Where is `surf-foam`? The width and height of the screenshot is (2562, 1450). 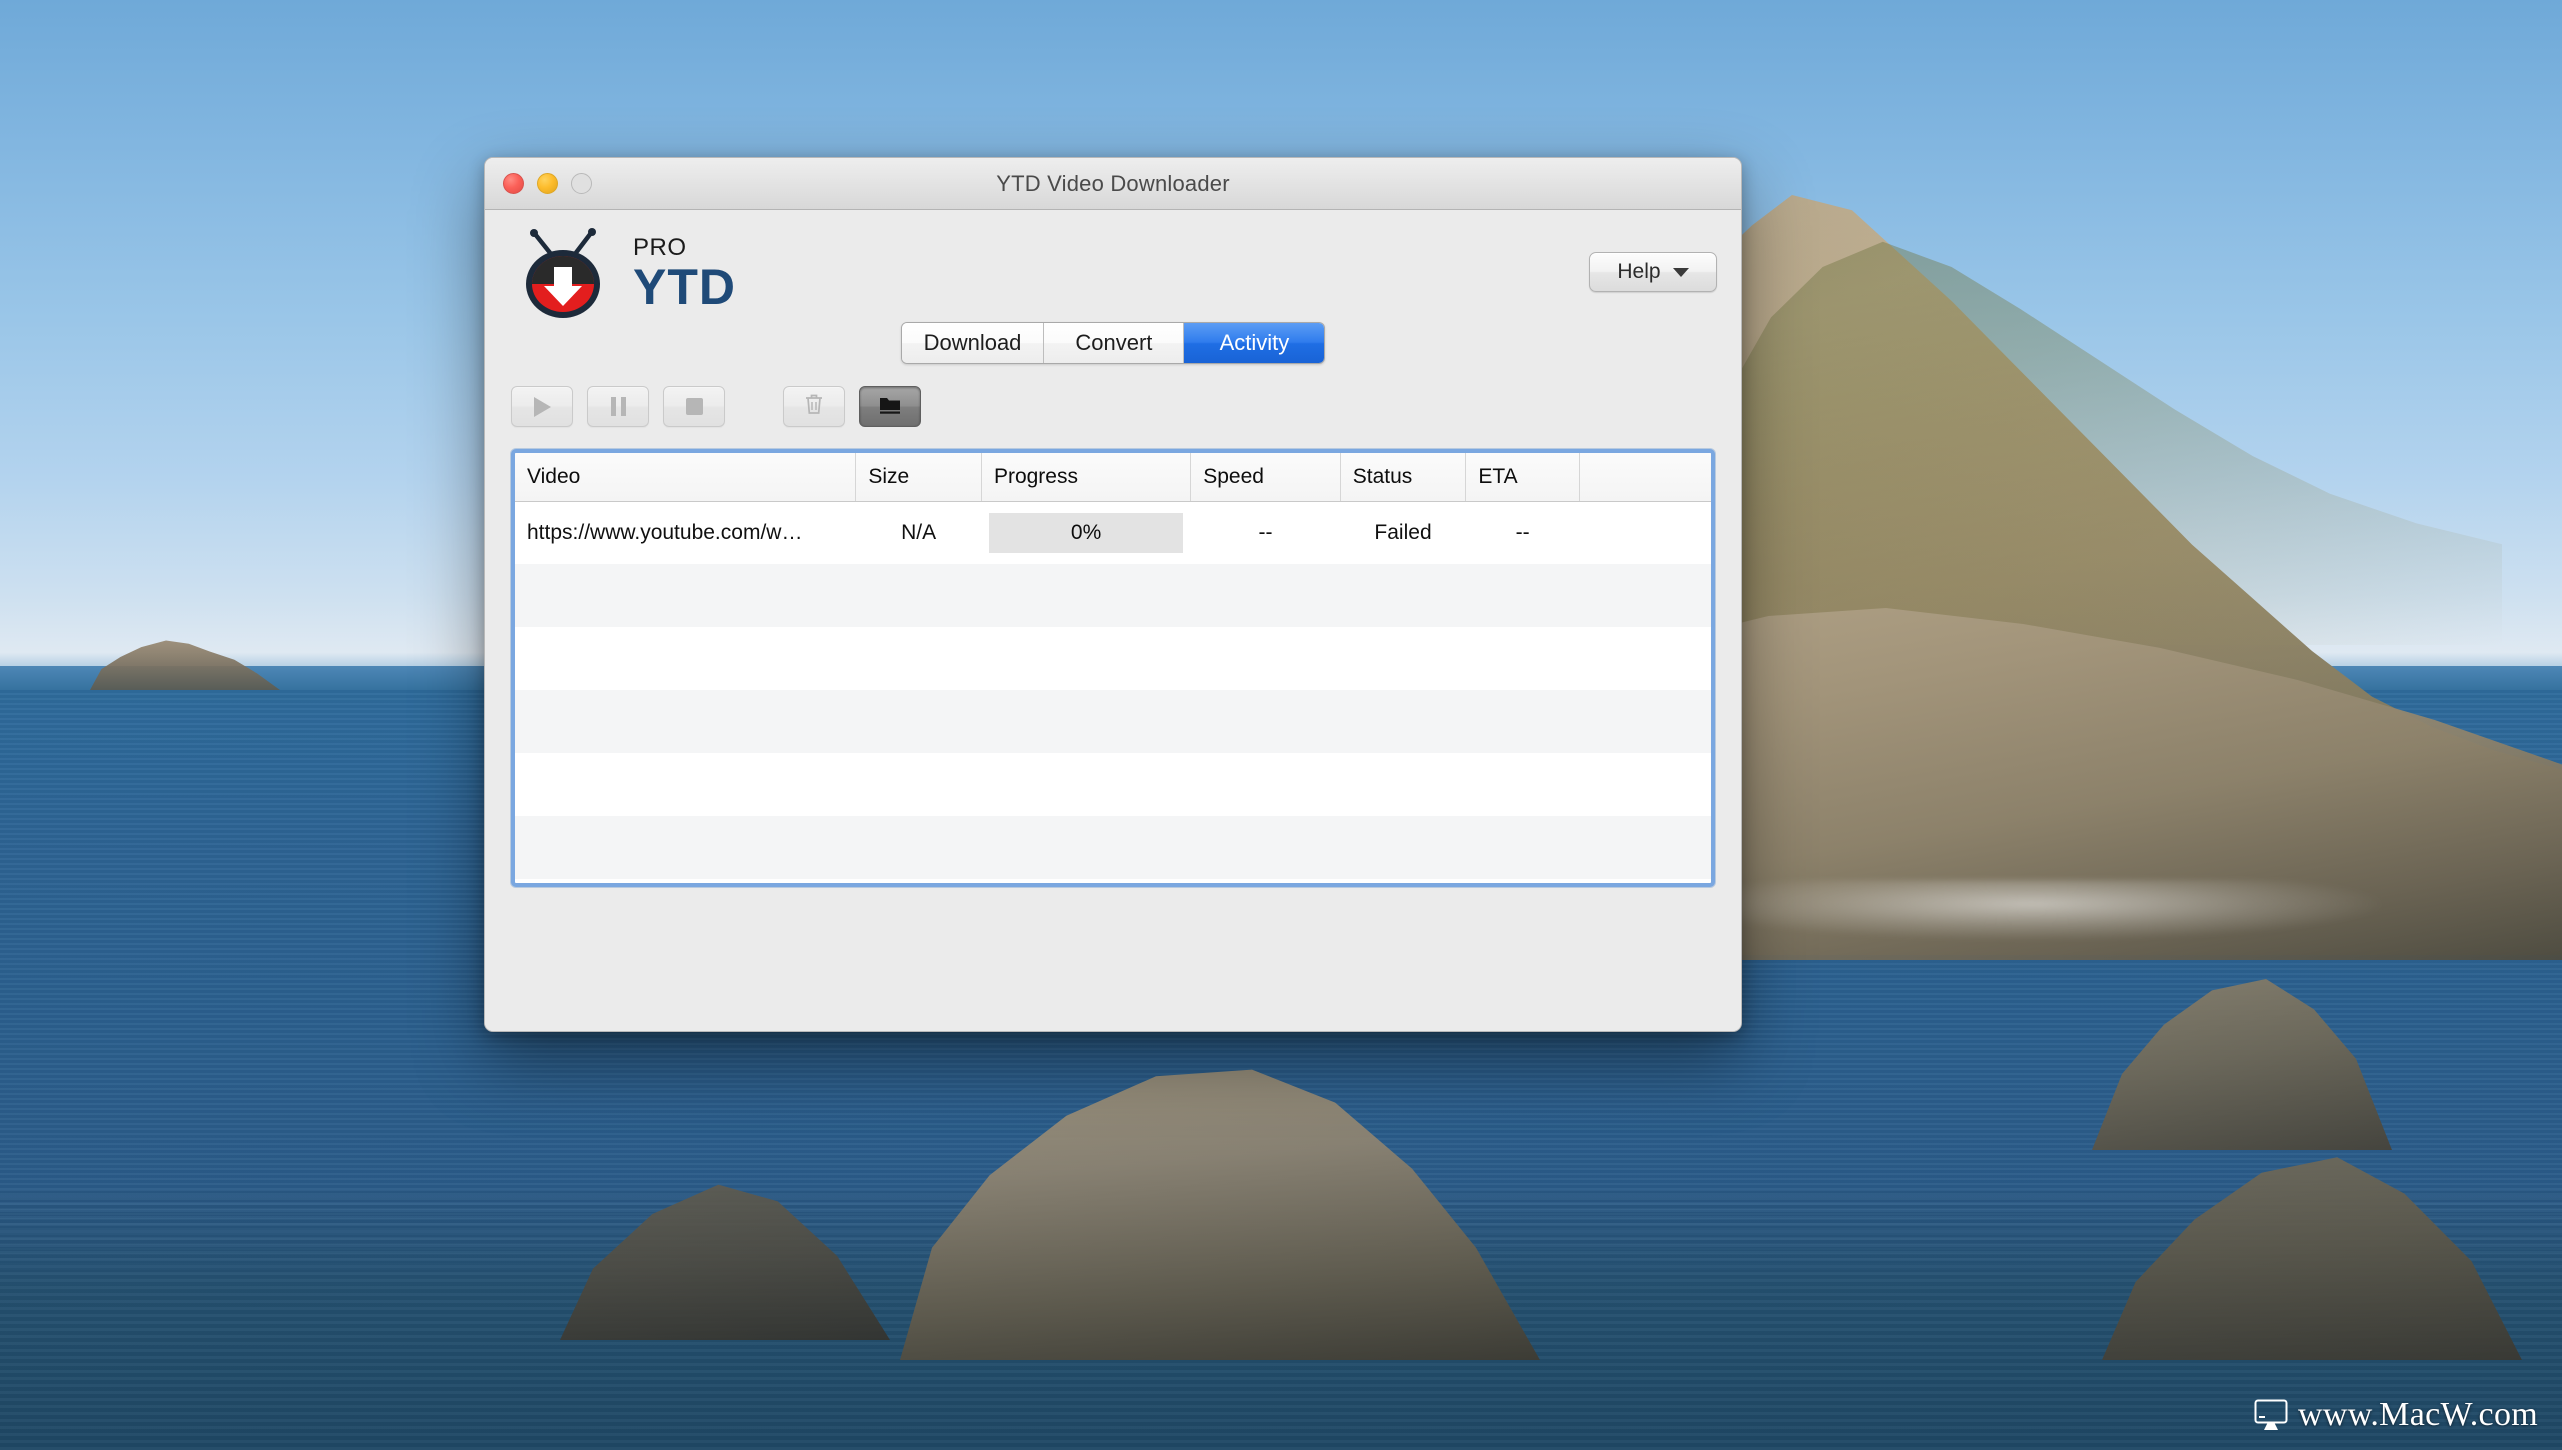
surf-foam is located at coordinates (2032, 910).